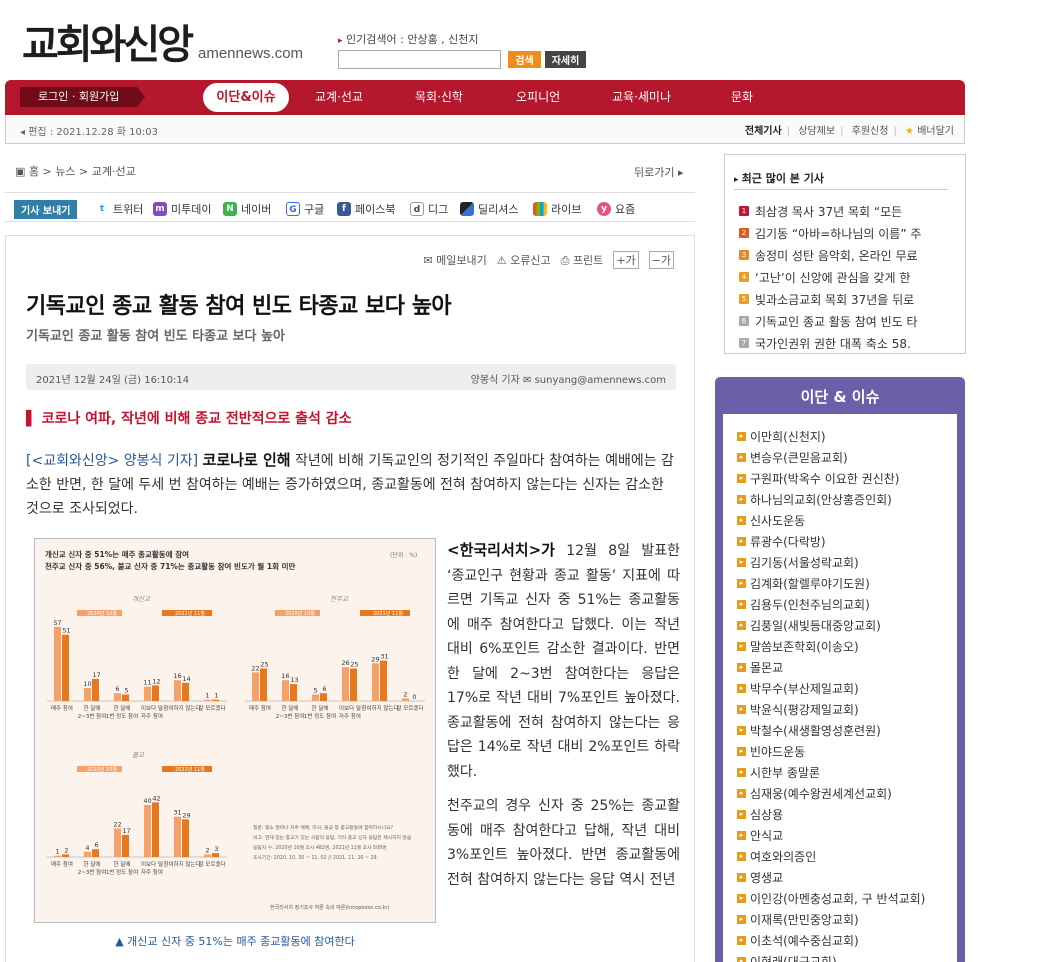 The image size is (1061, 962). I want to click on login-button: 로그인 · 회원가입, so click(83, 97).